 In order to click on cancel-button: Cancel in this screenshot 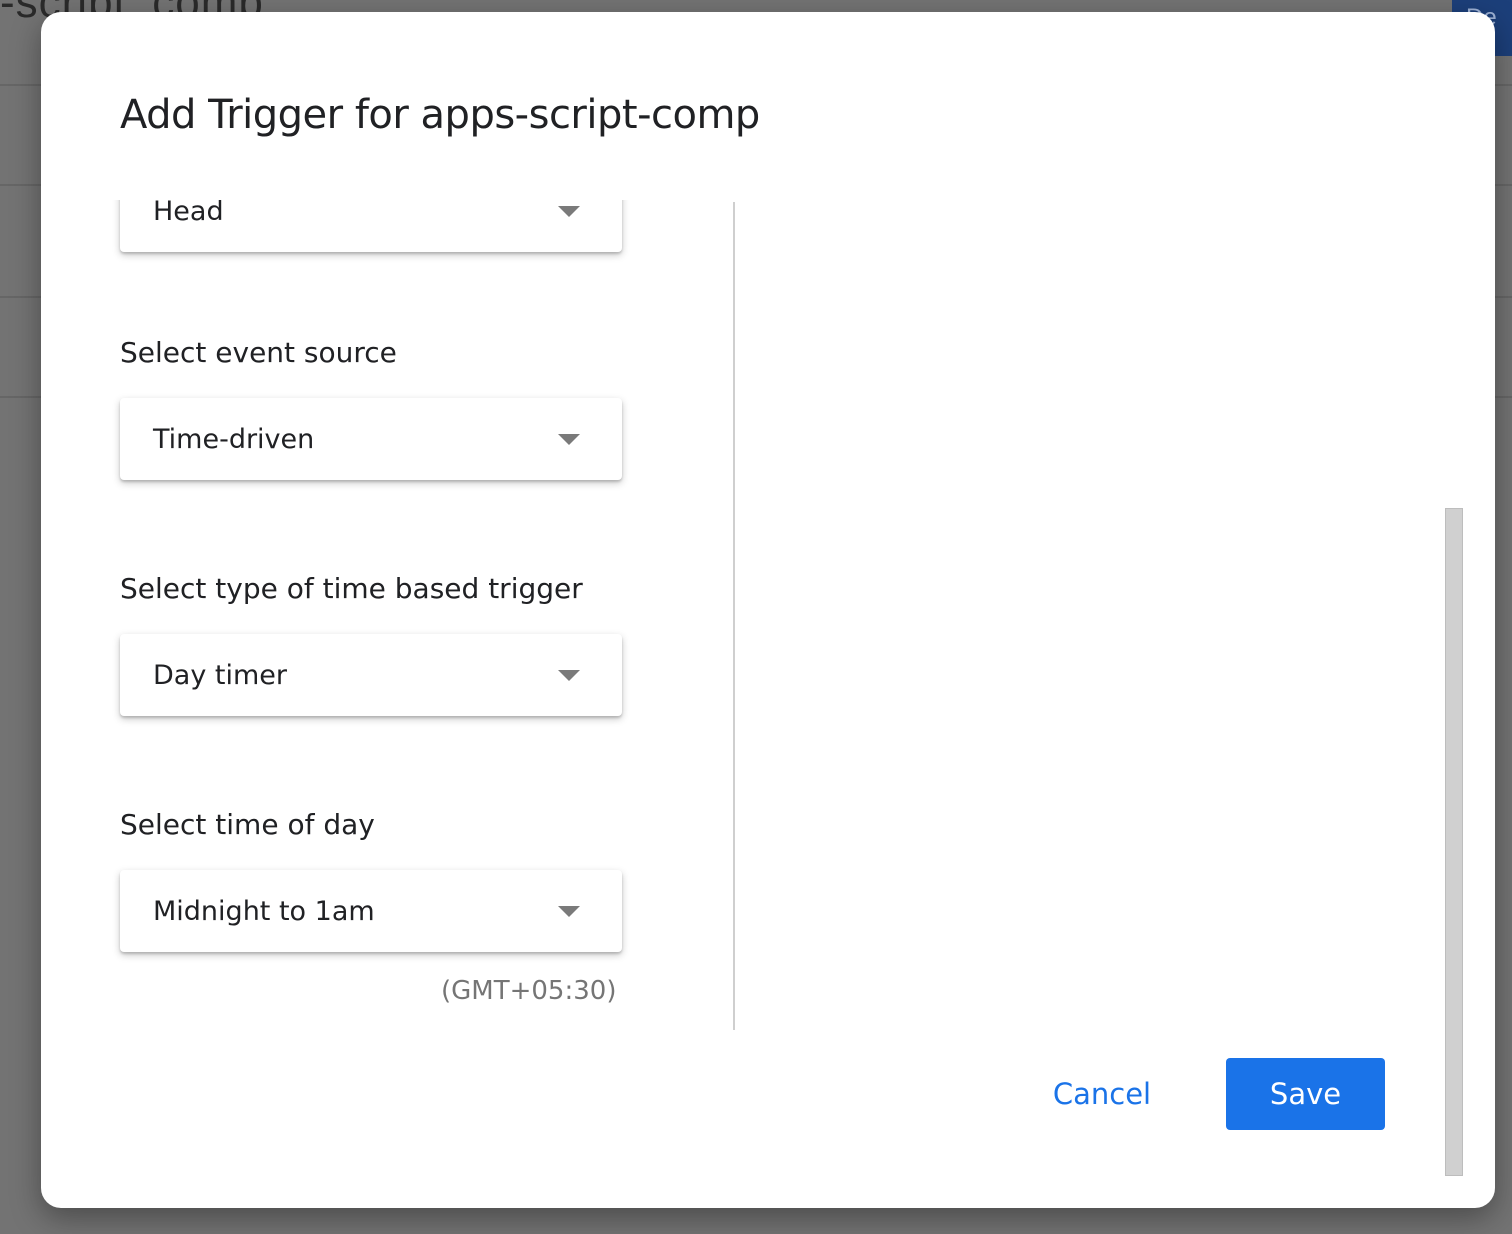, I will do `click(1102, 1094)`.